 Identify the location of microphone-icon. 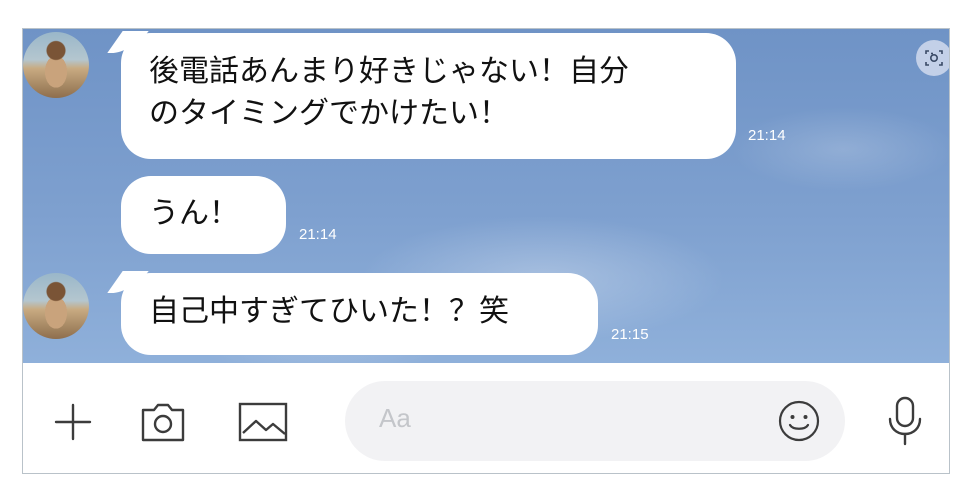
(905, 421).